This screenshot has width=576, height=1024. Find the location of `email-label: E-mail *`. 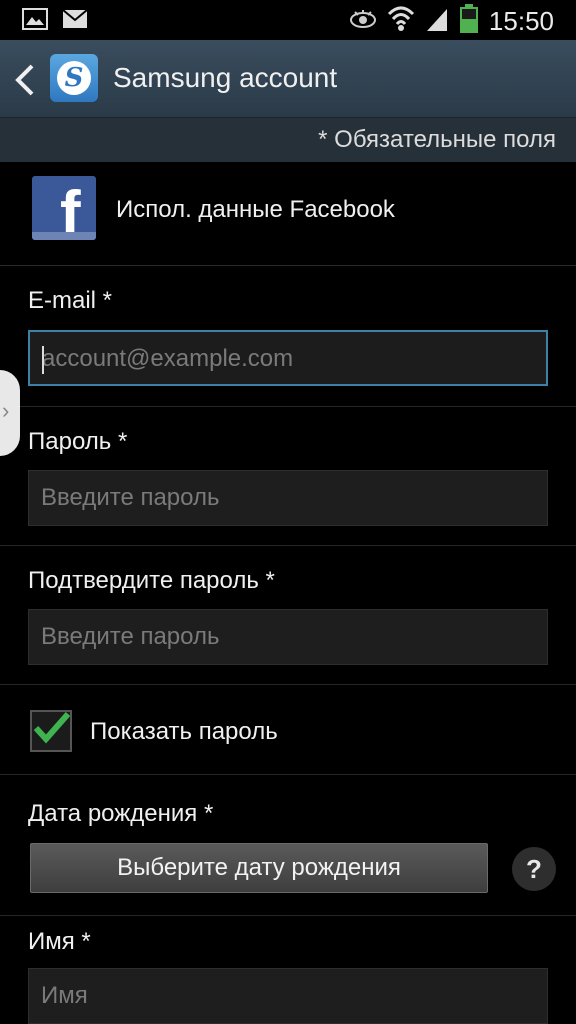

email-label: E-mail * is located at coordinates (70, 300).